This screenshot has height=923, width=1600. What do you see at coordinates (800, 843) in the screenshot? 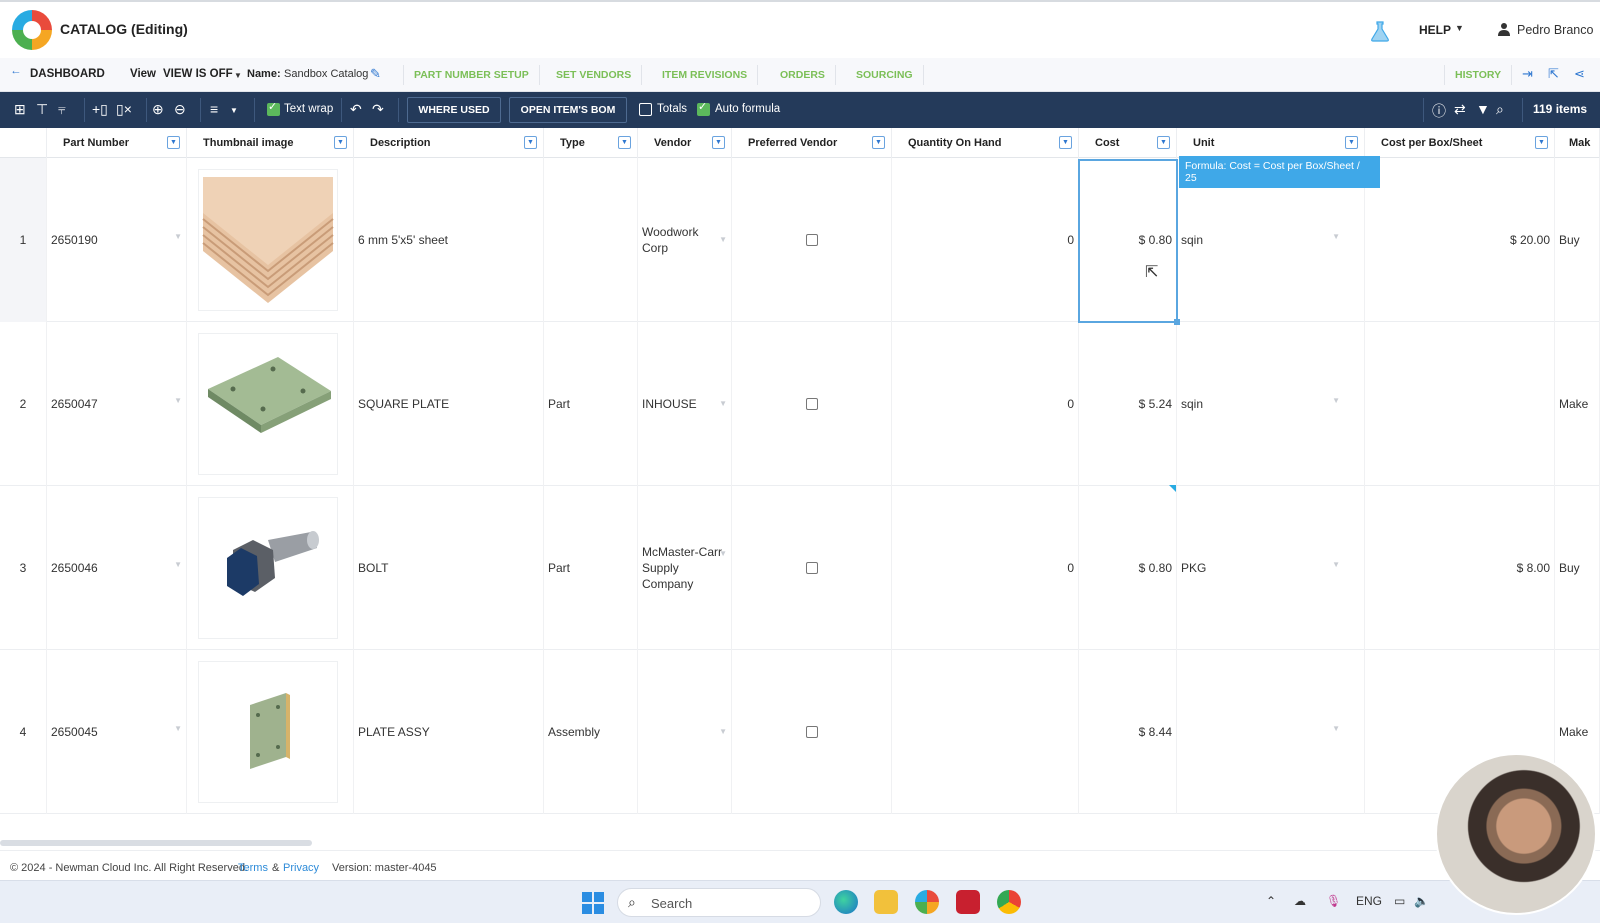
I see `horizontal-scrollbar` at bounding box center [800, 843].